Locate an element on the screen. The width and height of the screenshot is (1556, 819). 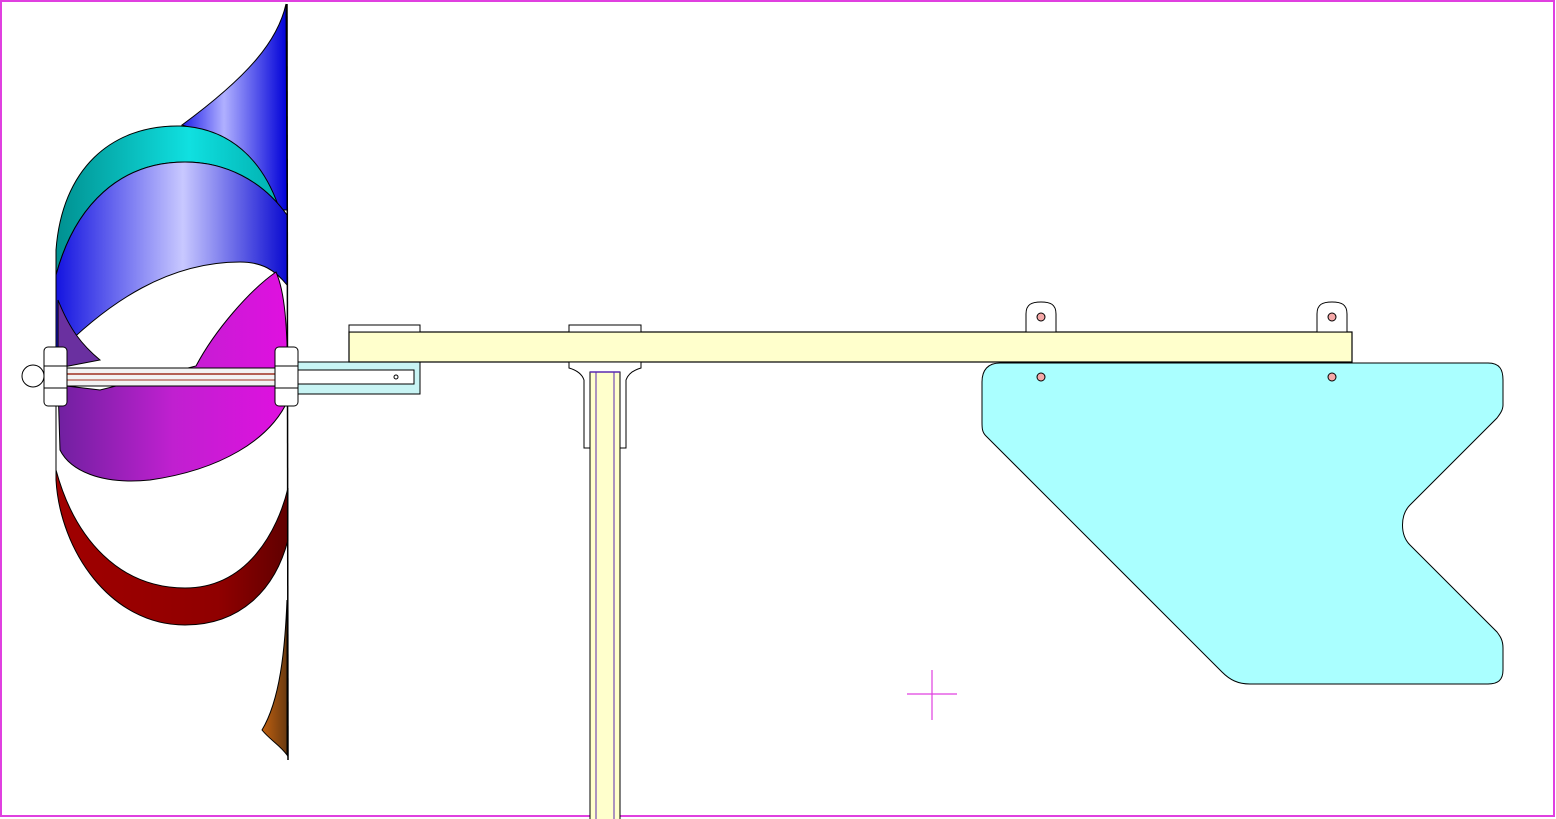
vane-hole-front is located at coordinates (1041, 377).